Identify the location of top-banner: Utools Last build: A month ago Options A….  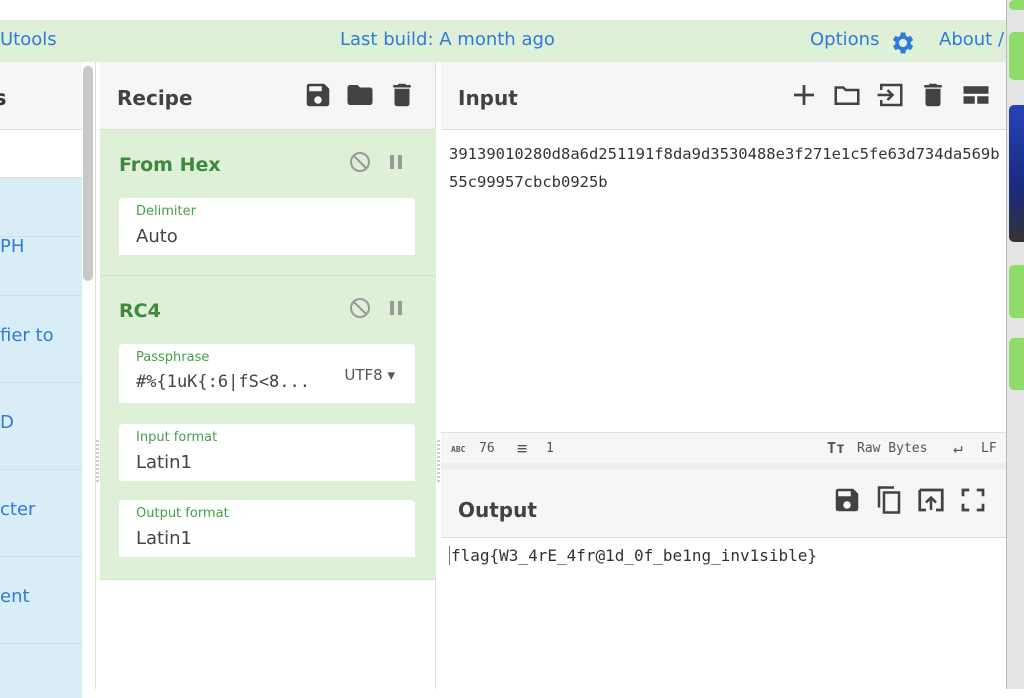
(503, 41).